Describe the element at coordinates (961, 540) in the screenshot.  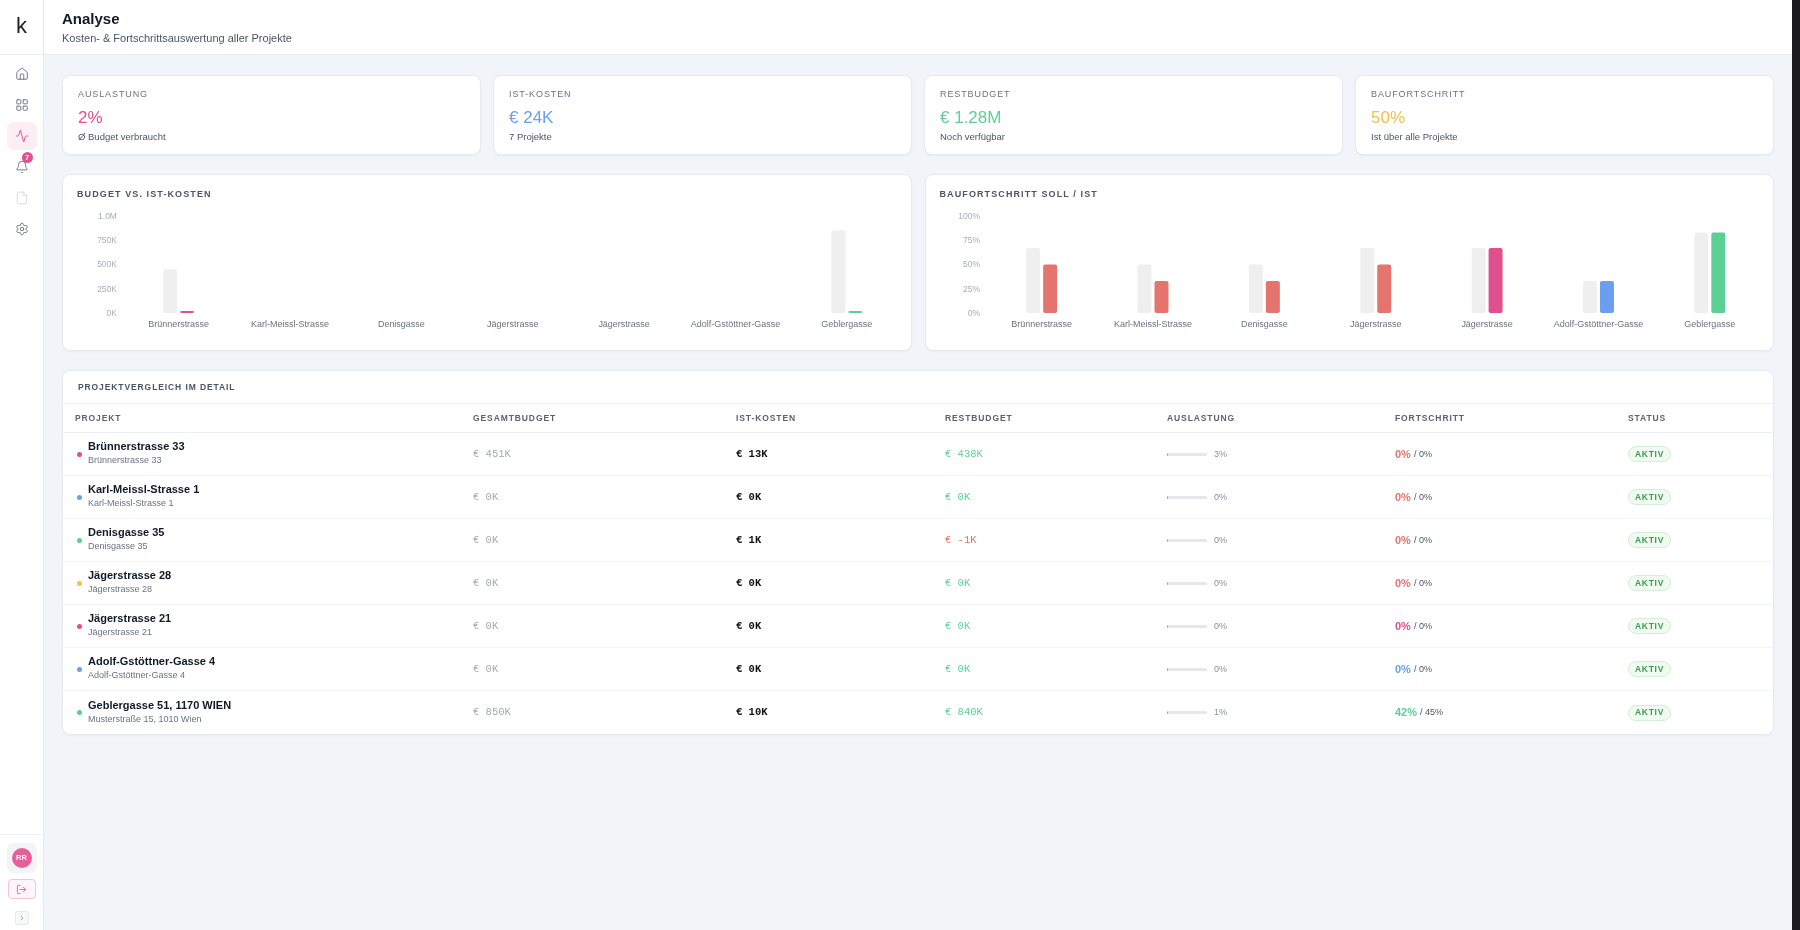
I see `remaining-budget-value: € -1K` at that location.